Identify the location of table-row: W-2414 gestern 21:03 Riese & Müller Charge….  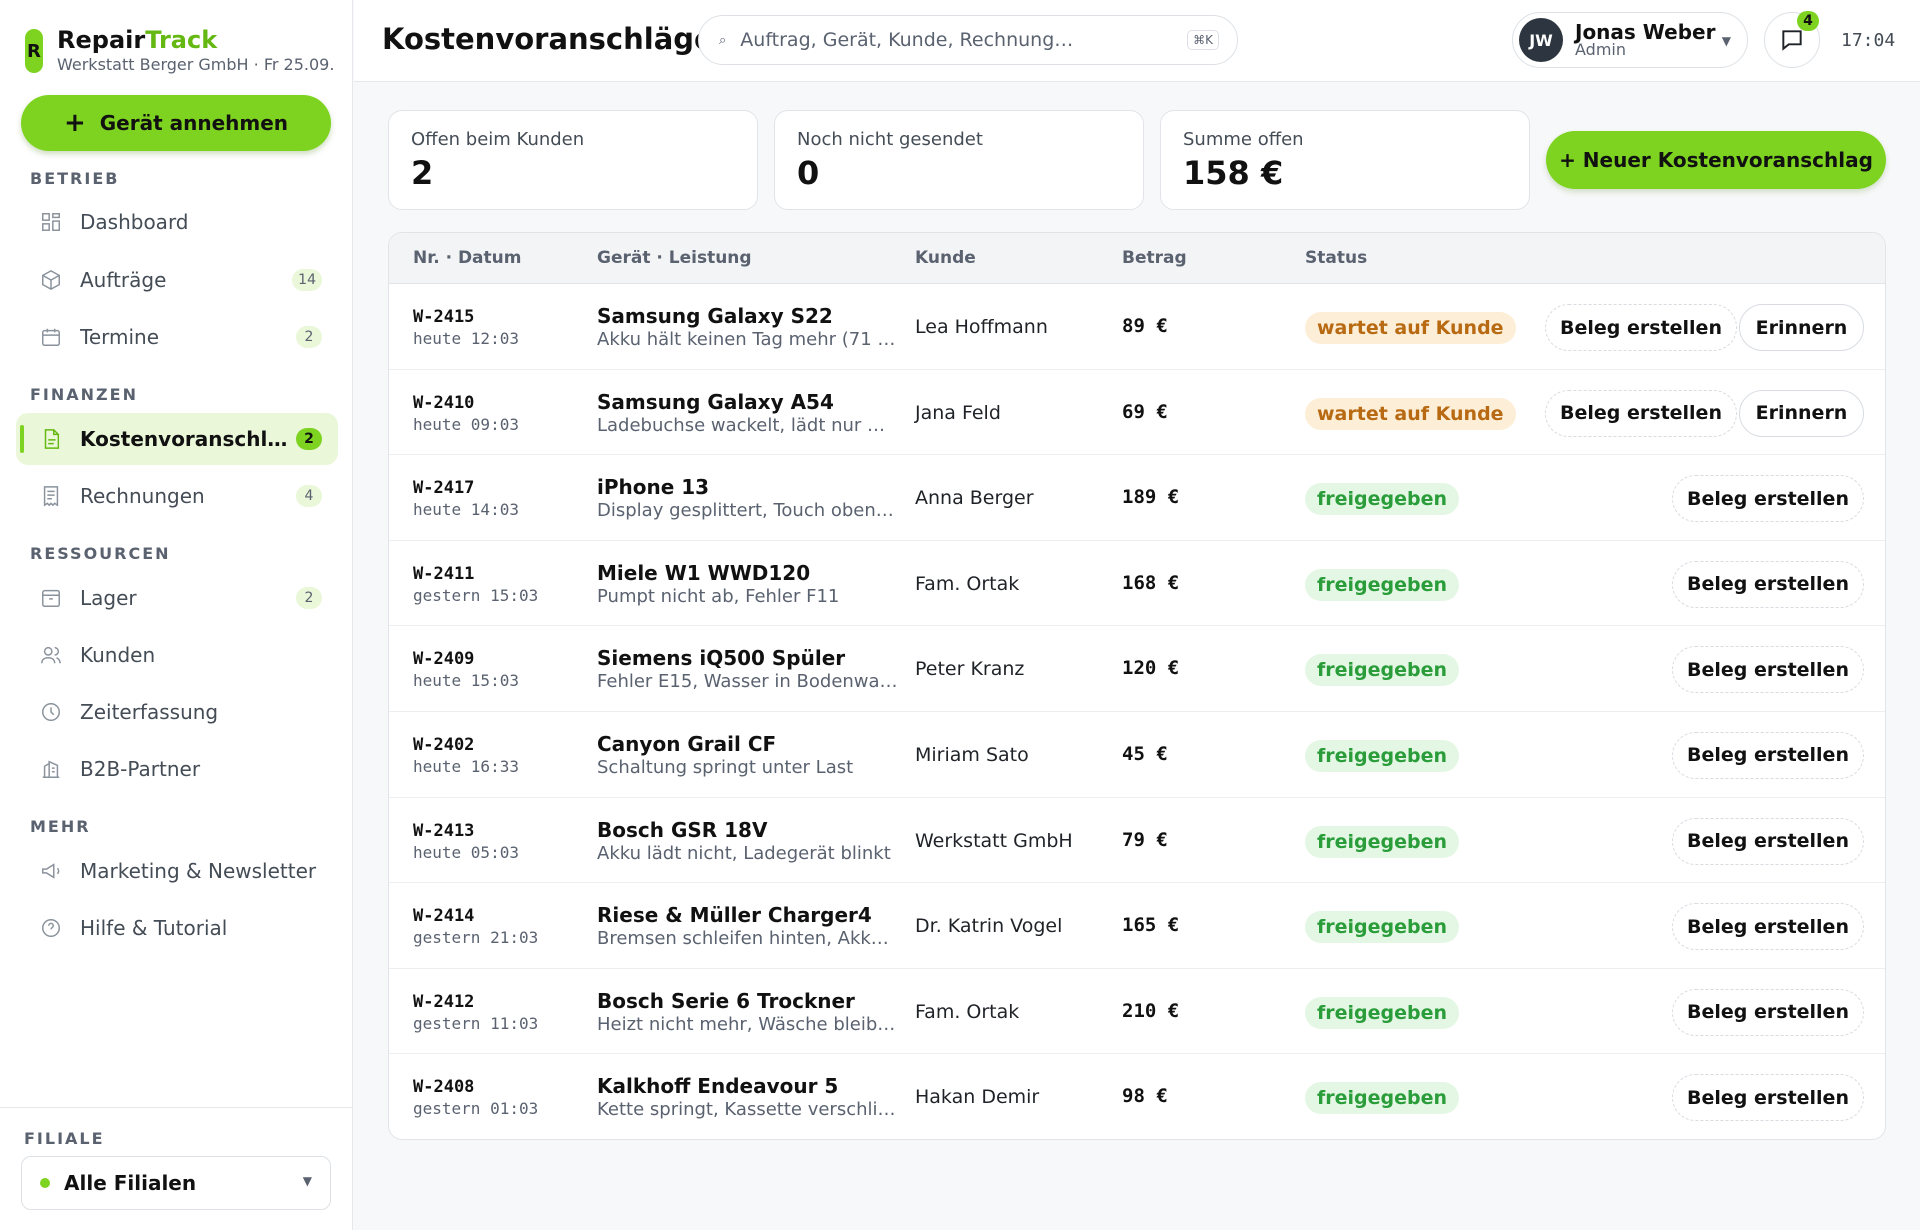
(1137, 926).